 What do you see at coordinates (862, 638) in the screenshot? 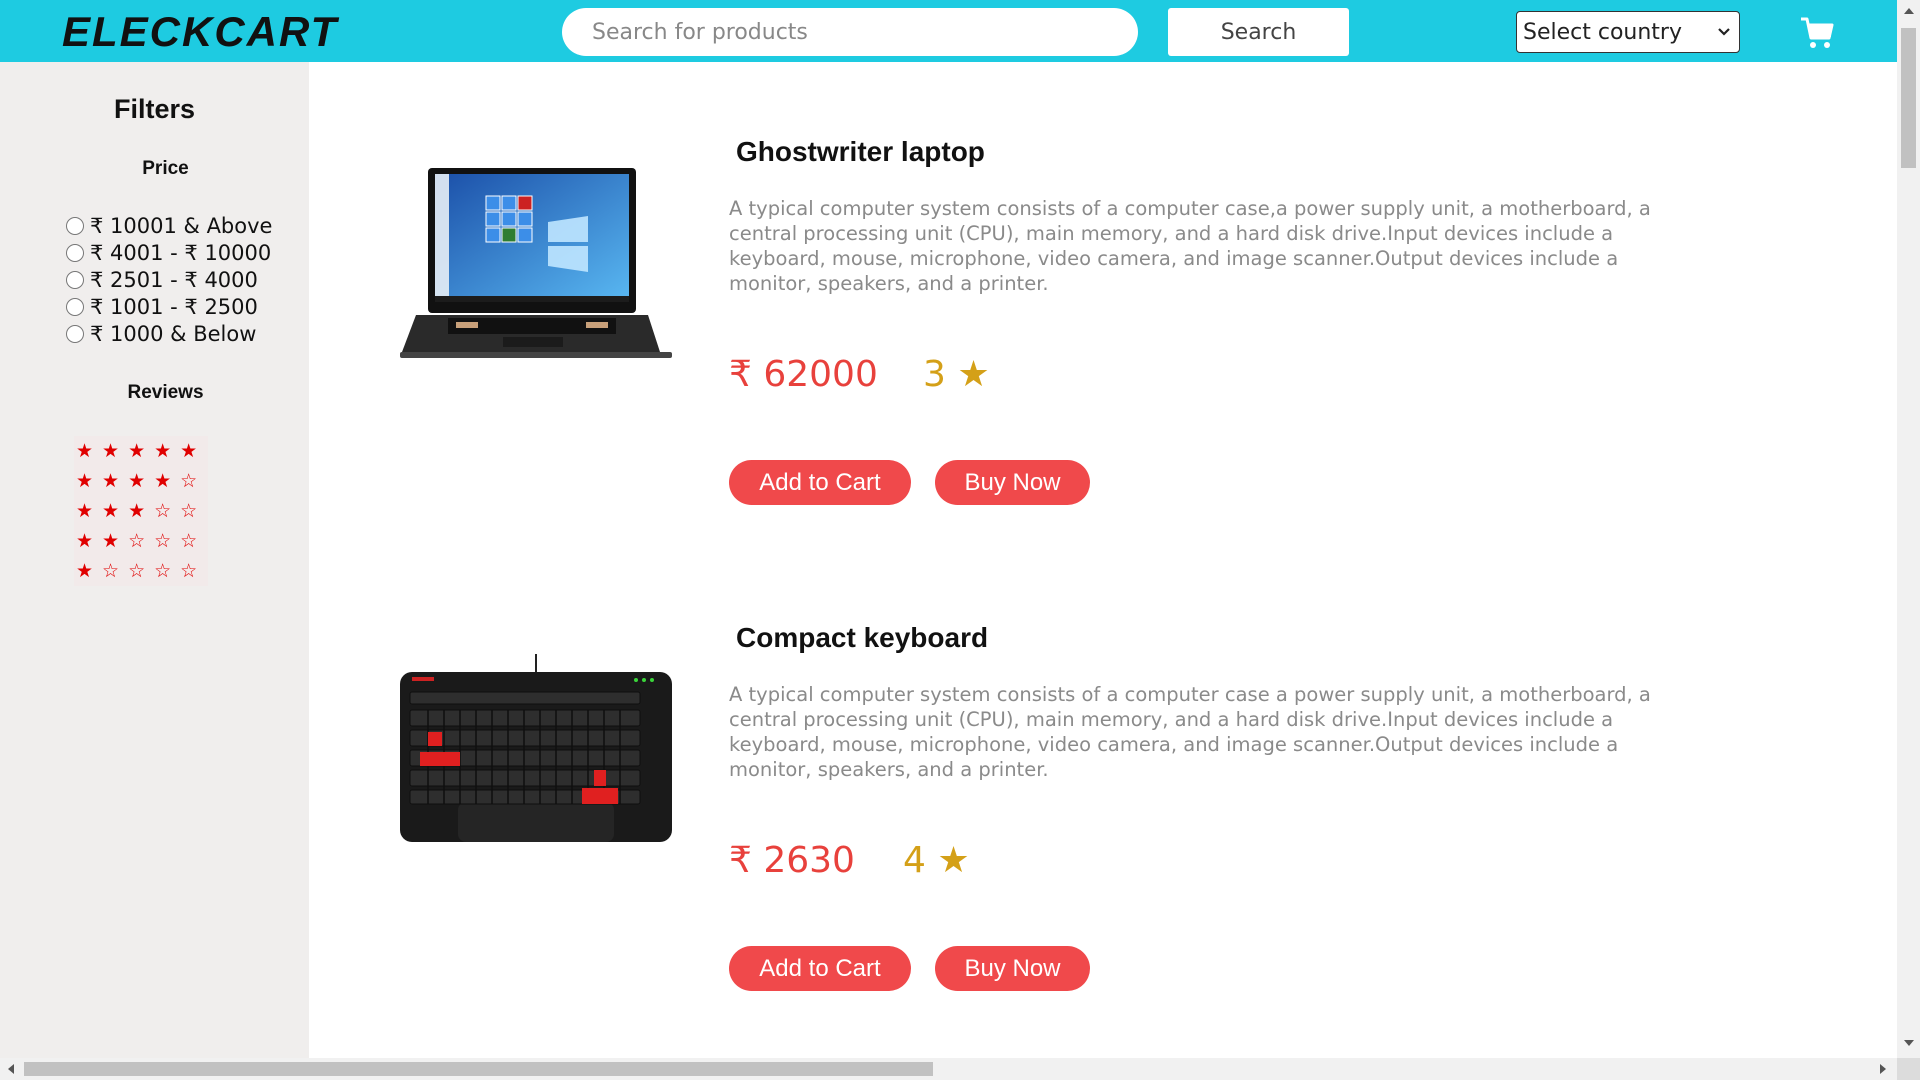
I see `product-title: Compact keyboard` at bounding box center [862, 638].